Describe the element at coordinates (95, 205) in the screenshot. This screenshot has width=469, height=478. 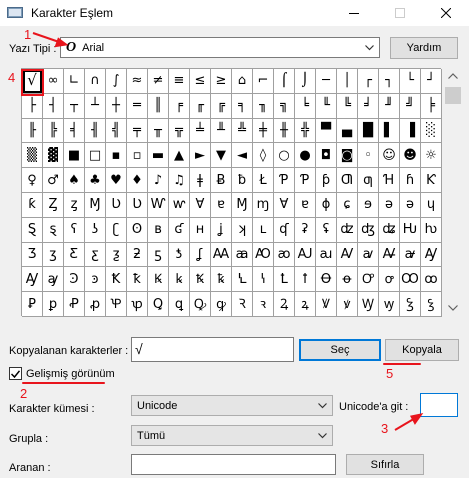
I see `character-cell: Ɱ` at that location.